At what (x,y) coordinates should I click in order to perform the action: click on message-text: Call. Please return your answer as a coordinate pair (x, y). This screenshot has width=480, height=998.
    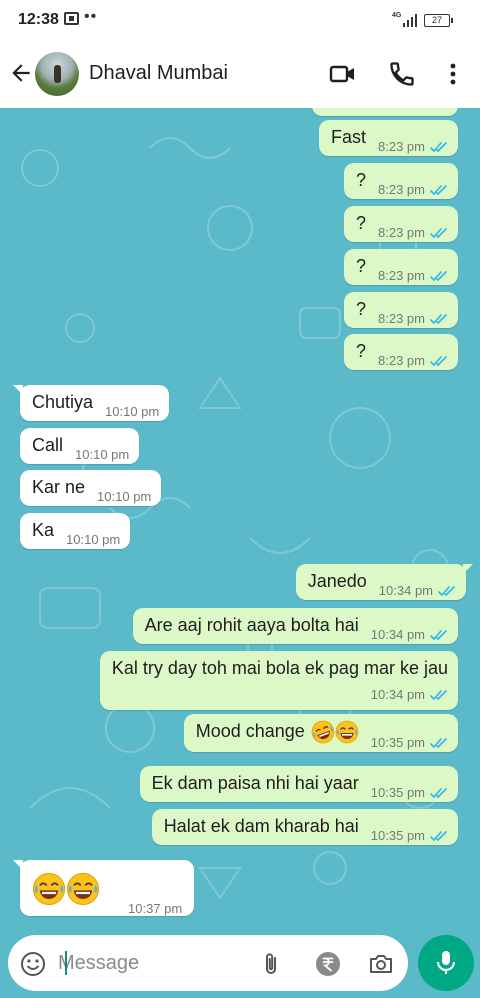
    Looking at the image, I should click on (48, 445).